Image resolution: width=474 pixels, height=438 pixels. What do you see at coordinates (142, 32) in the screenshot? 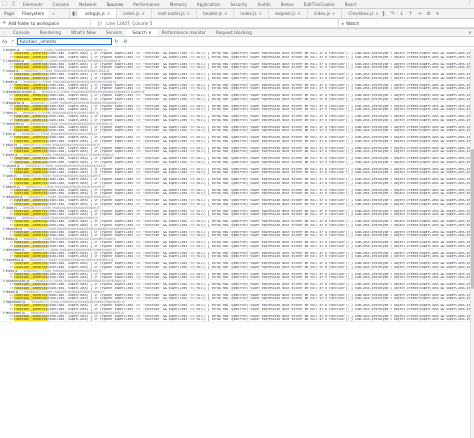
I see `drawer-tab-search: Search ✕` at bounding box center [142, 32].